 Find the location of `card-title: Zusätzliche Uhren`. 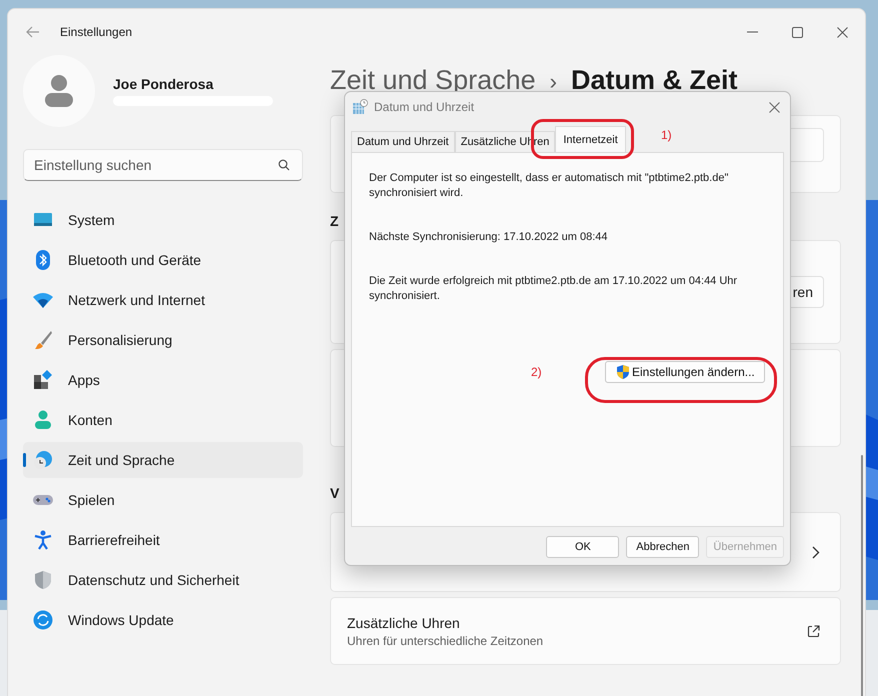

card-title: Zusätzliche Uhren is located at coordinates (404, 622).